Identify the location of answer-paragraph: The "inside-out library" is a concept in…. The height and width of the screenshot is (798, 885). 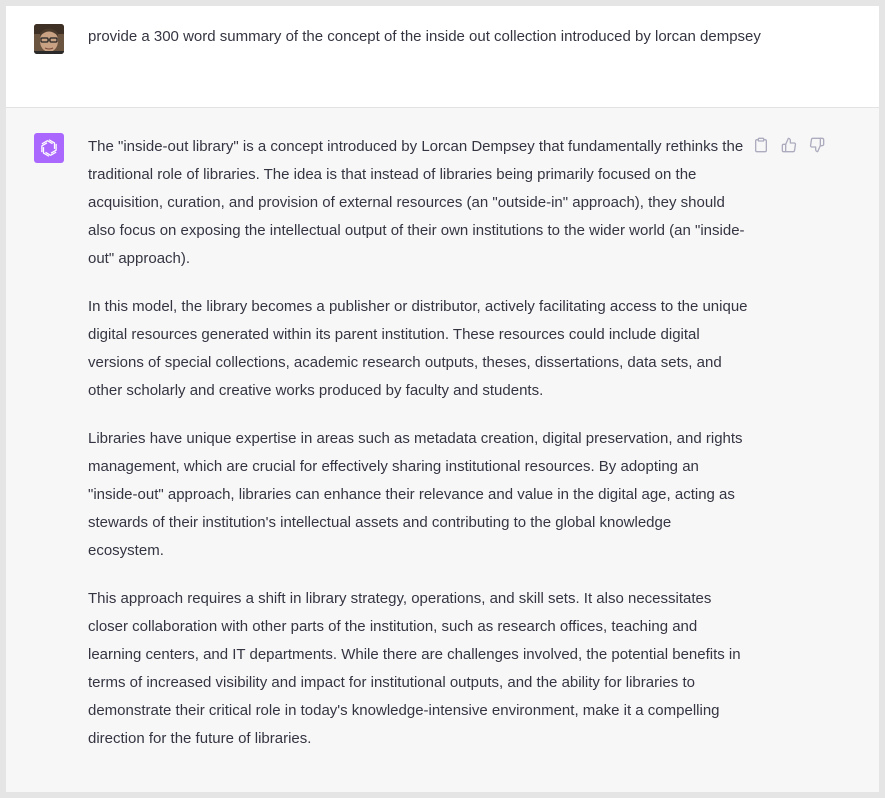
(416, 202).